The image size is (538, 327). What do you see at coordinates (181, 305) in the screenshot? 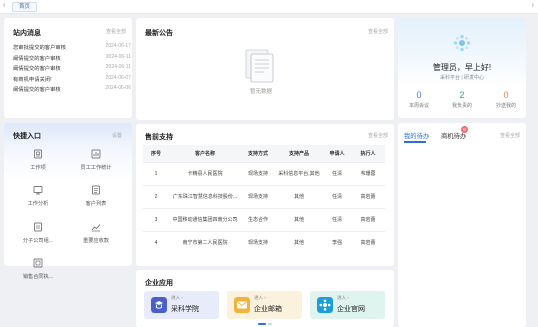
I see `app-tile-academy: 进入 › 采科学院` at bounding box center [181, 305].